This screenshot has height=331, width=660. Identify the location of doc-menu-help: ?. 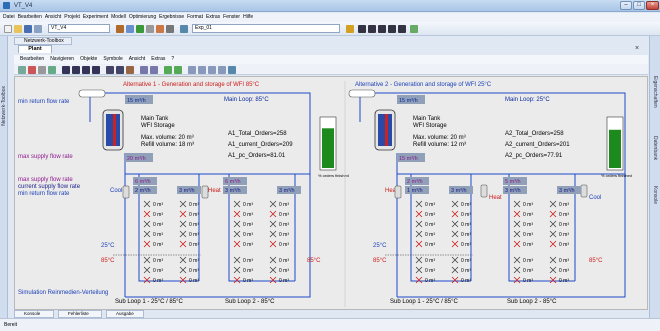
(172, 59).